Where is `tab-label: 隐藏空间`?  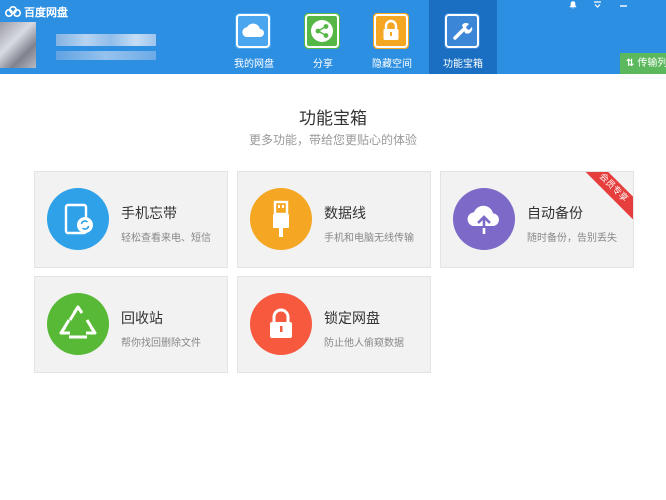 tab-label: 隐藏空间 is located at coordinates (392, 64).